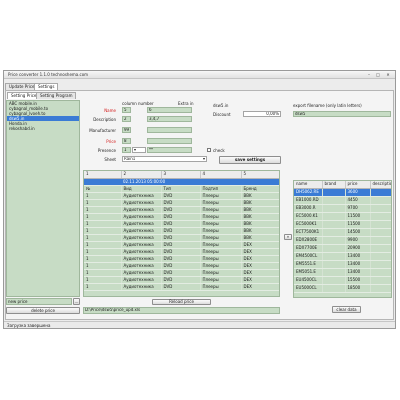 The image size is (400, 400). Describe the element at coordinates (342, 288) in the screenshot. I see `table-row: EU5000CL 18500` at that location.